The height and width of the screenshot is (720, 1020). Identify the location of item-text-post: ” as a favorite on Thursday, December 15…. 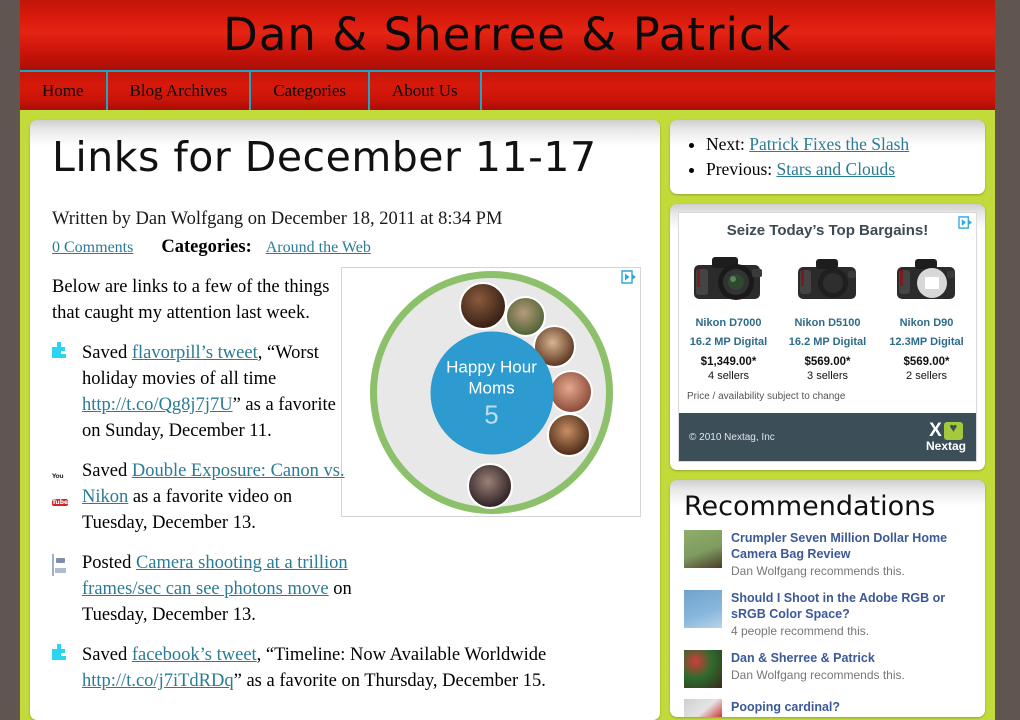
(389, 681).